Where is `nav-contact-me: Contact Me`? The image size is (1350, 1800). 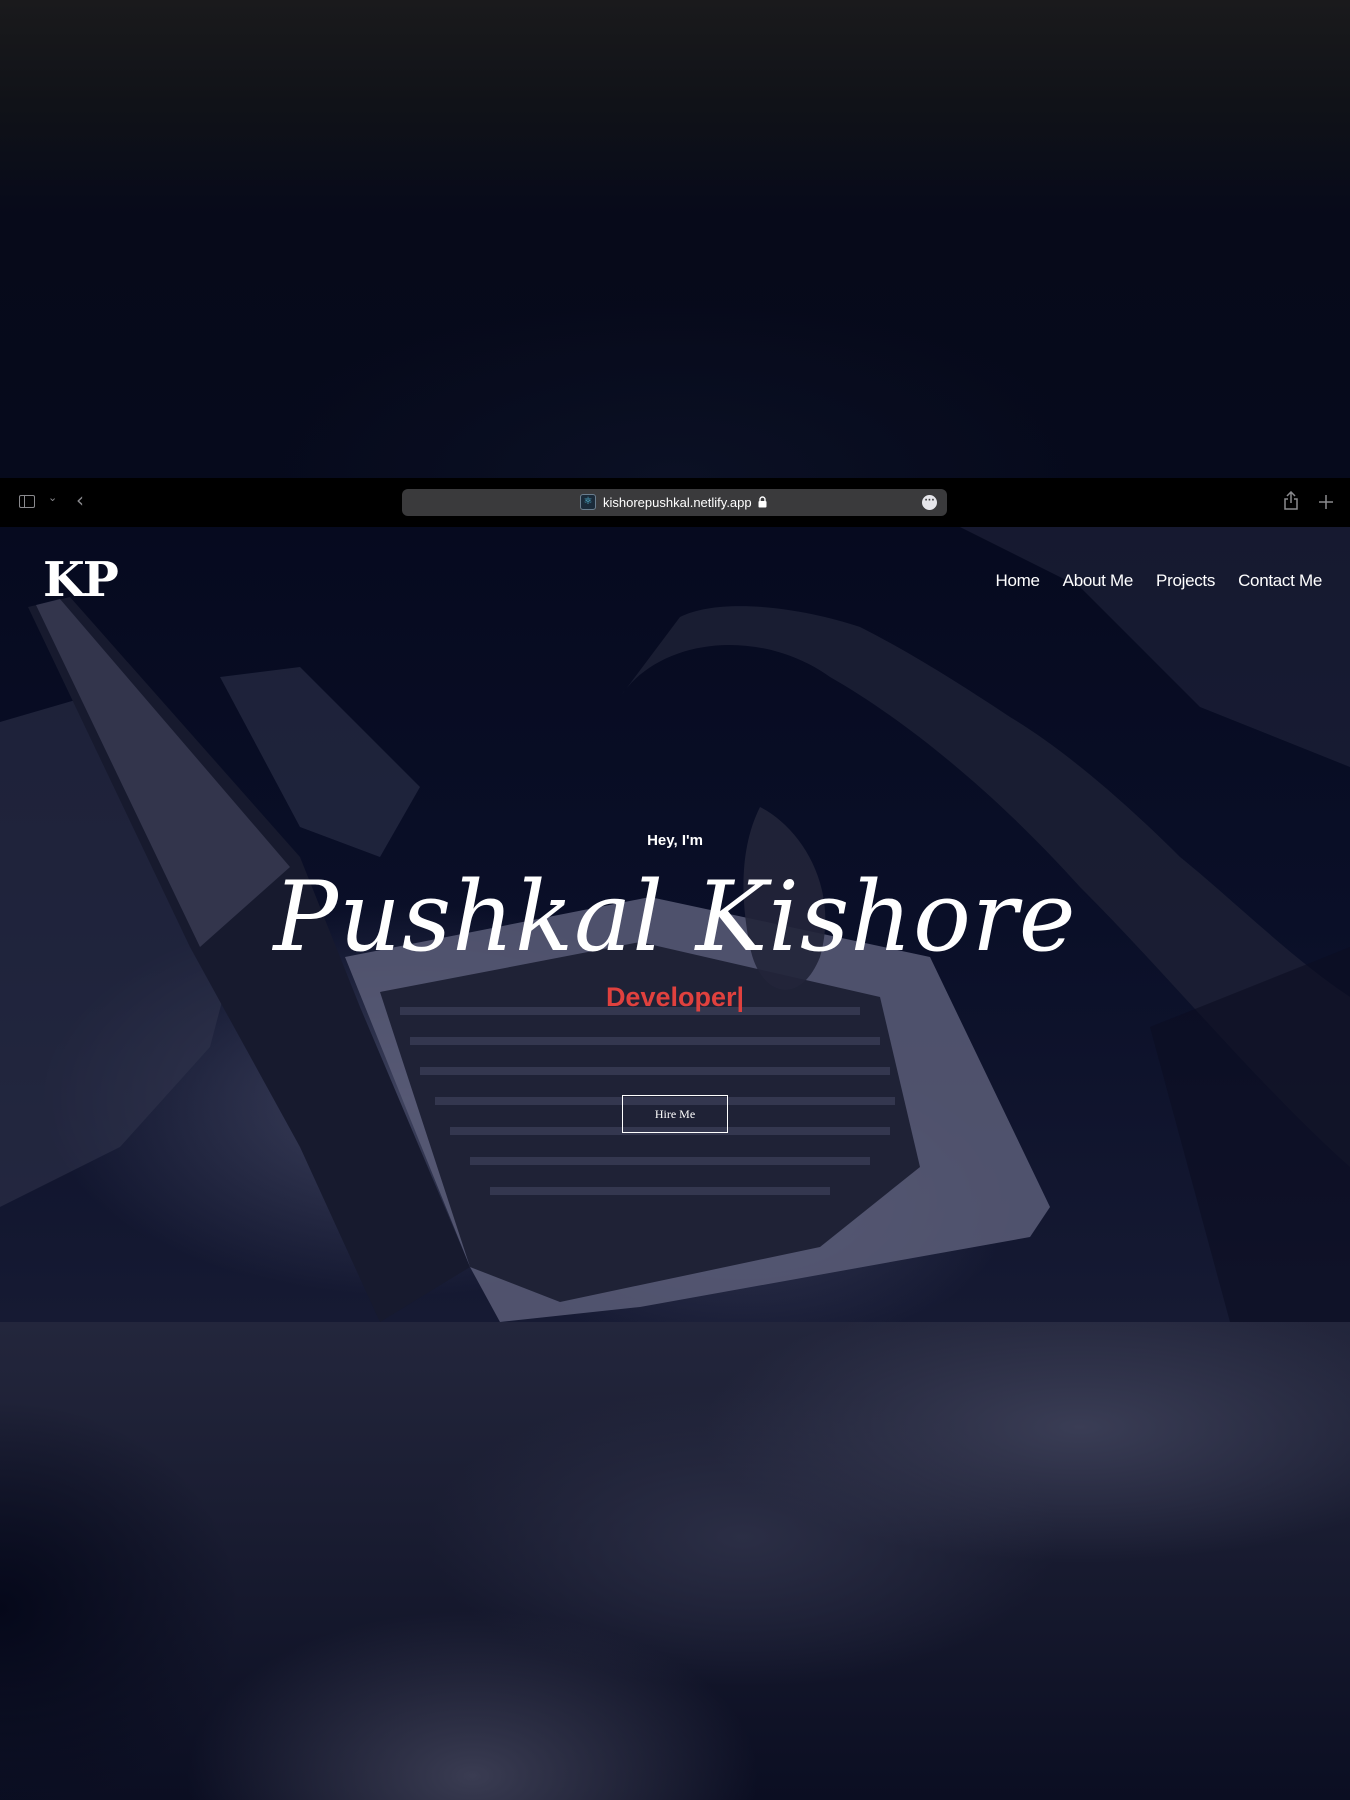
nav-contact-me: Contact Me is located at coordinates (1280, 581).